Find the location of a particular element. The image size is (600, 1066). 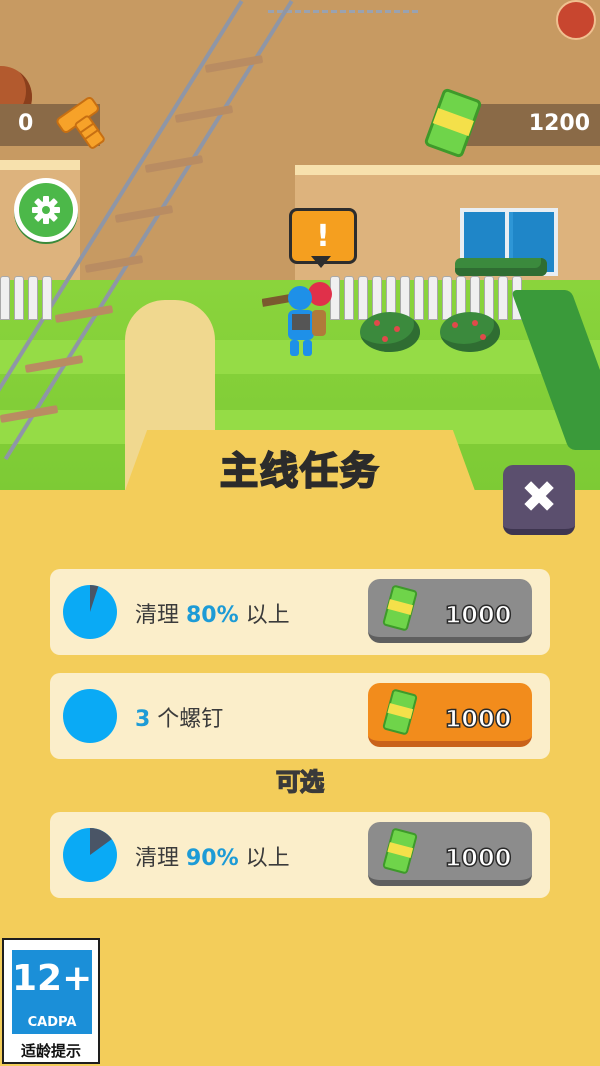

close-button: ✖ is located at coordinates (539, 500).